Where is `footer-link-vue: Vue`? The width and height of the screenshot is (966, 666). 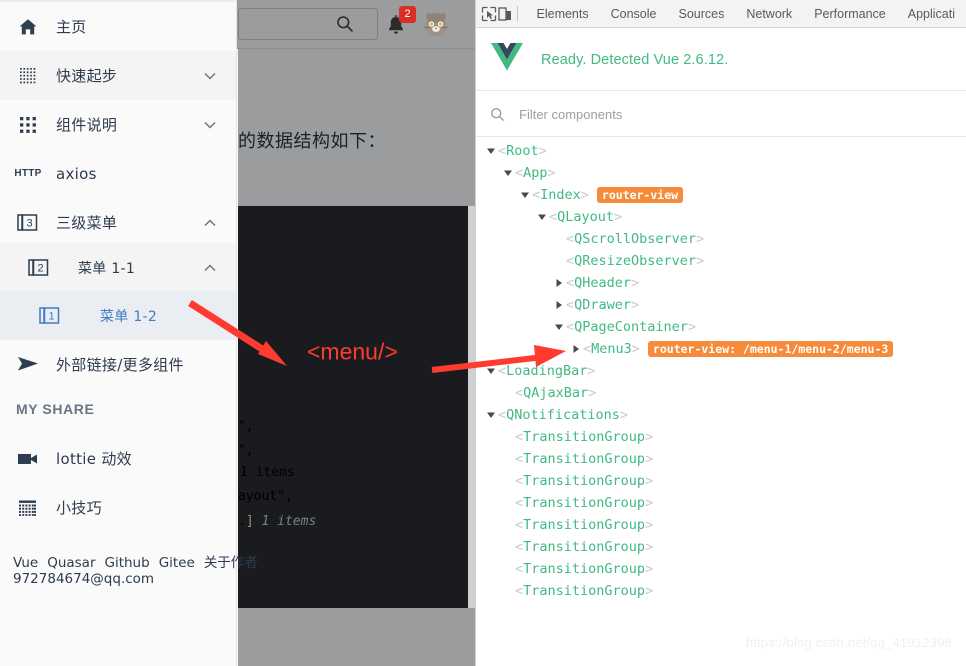 footer-link-vue: Vue is located at coordinates (25, 563).